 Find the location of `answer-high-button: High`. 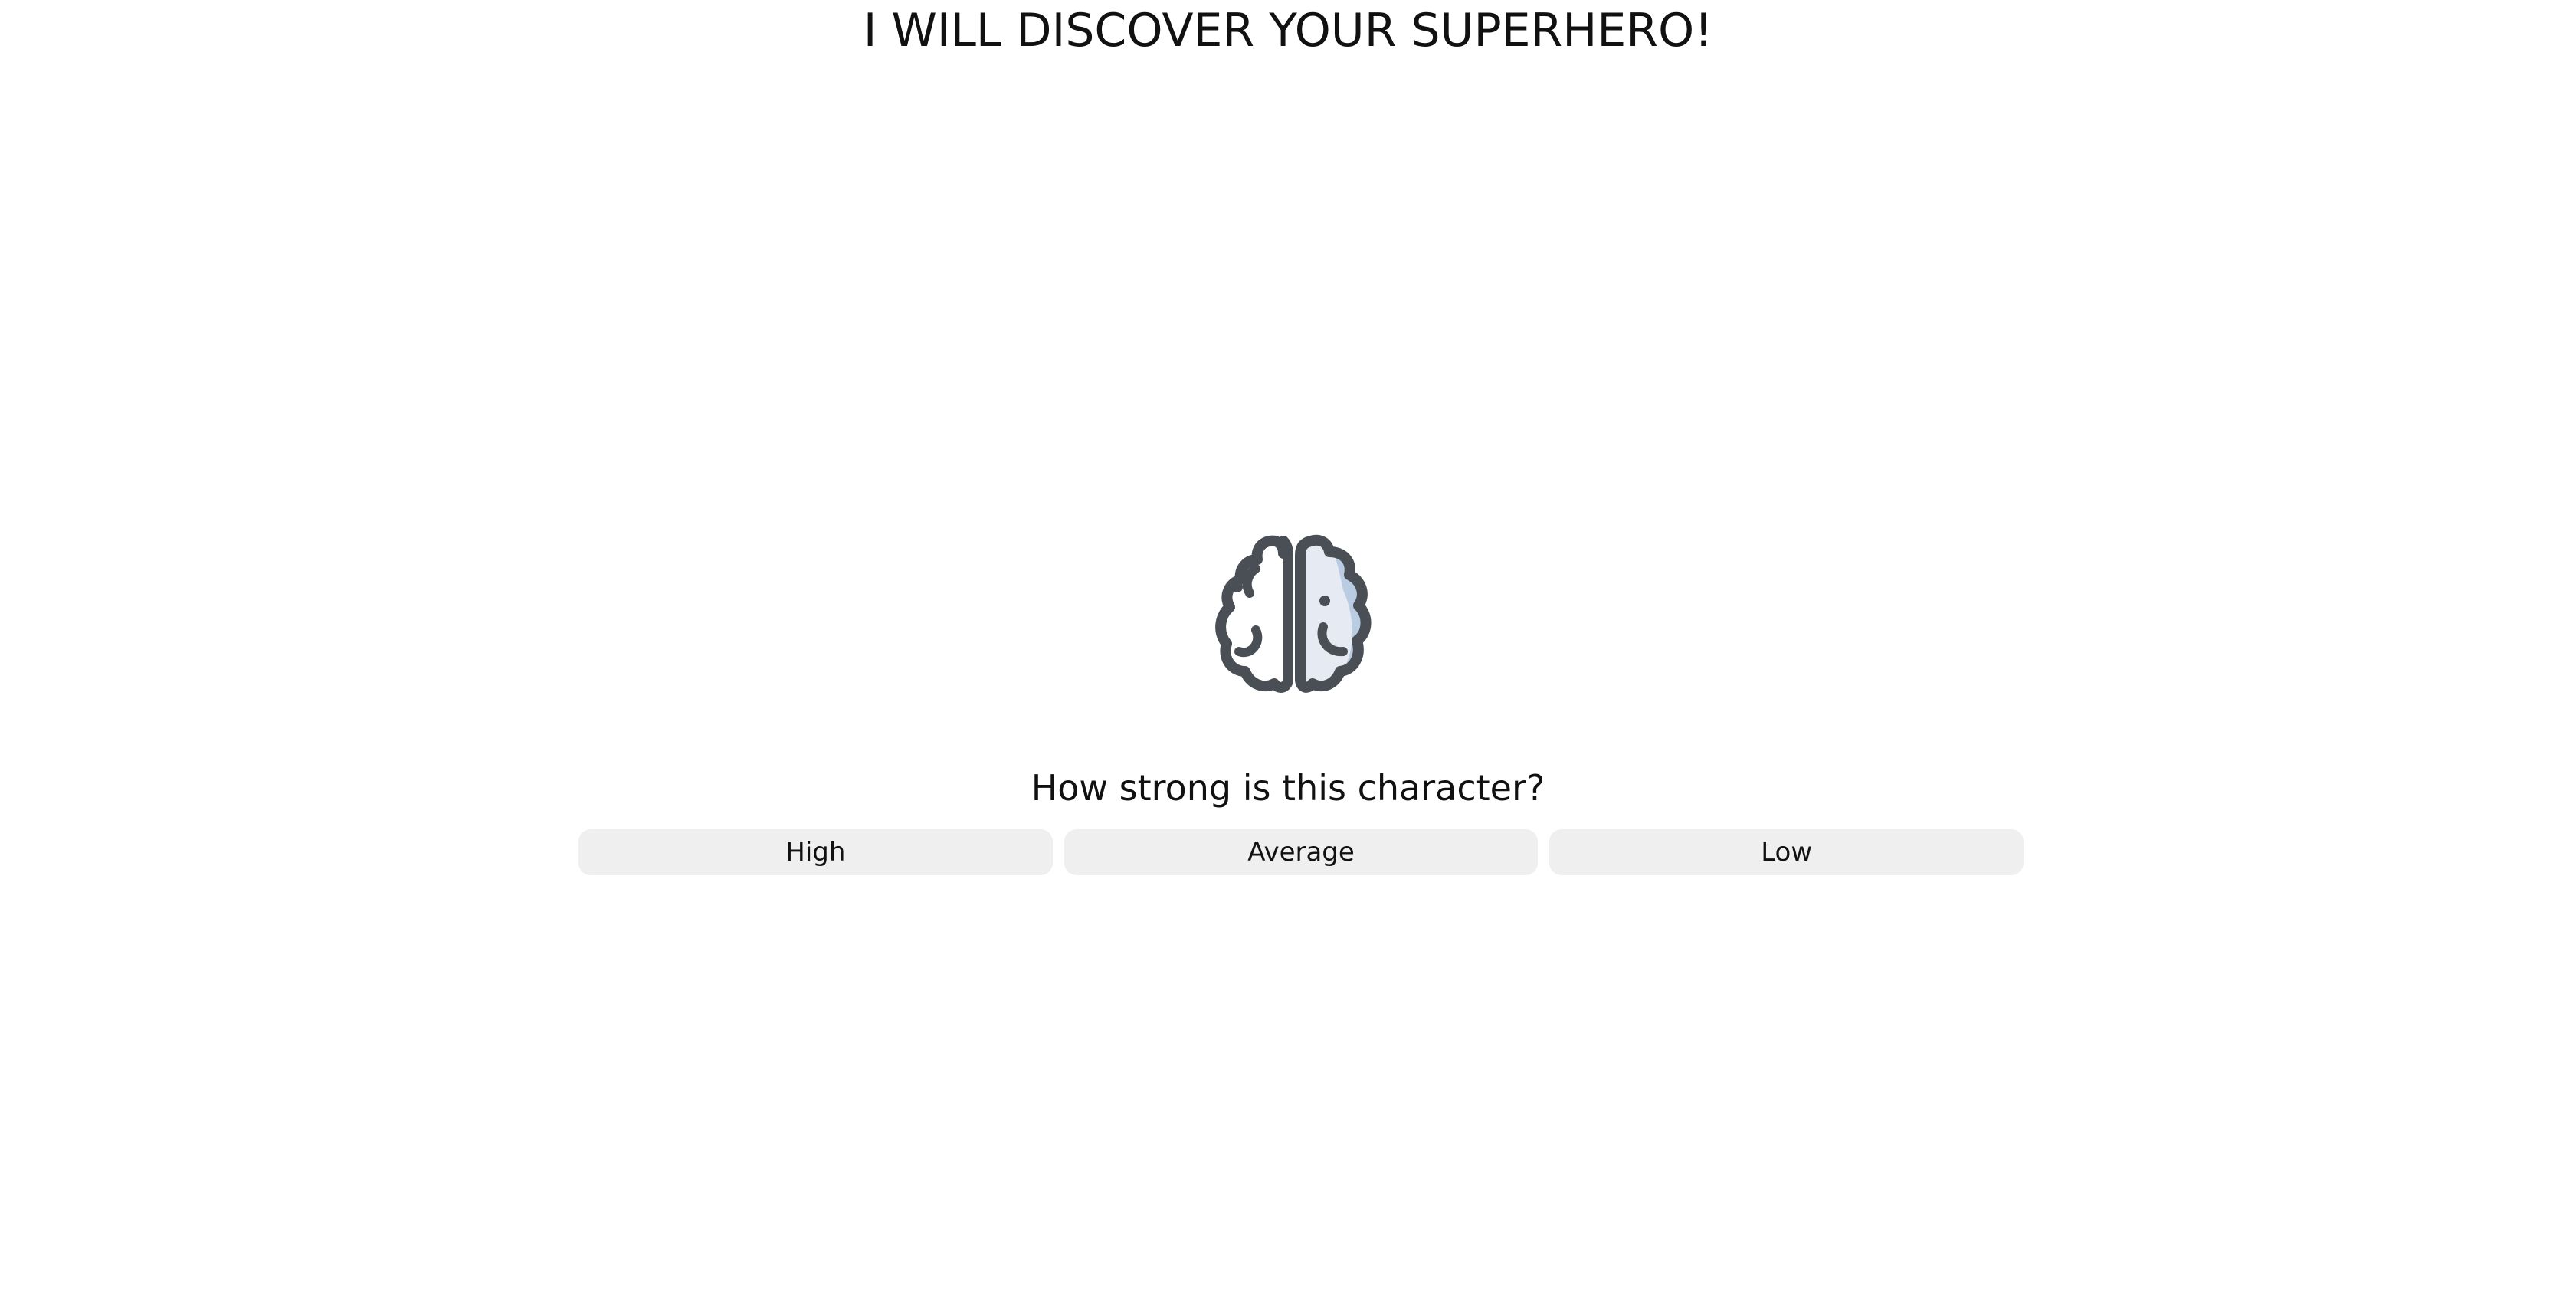

answer-high-button: High is located at coordinates (815, 852).